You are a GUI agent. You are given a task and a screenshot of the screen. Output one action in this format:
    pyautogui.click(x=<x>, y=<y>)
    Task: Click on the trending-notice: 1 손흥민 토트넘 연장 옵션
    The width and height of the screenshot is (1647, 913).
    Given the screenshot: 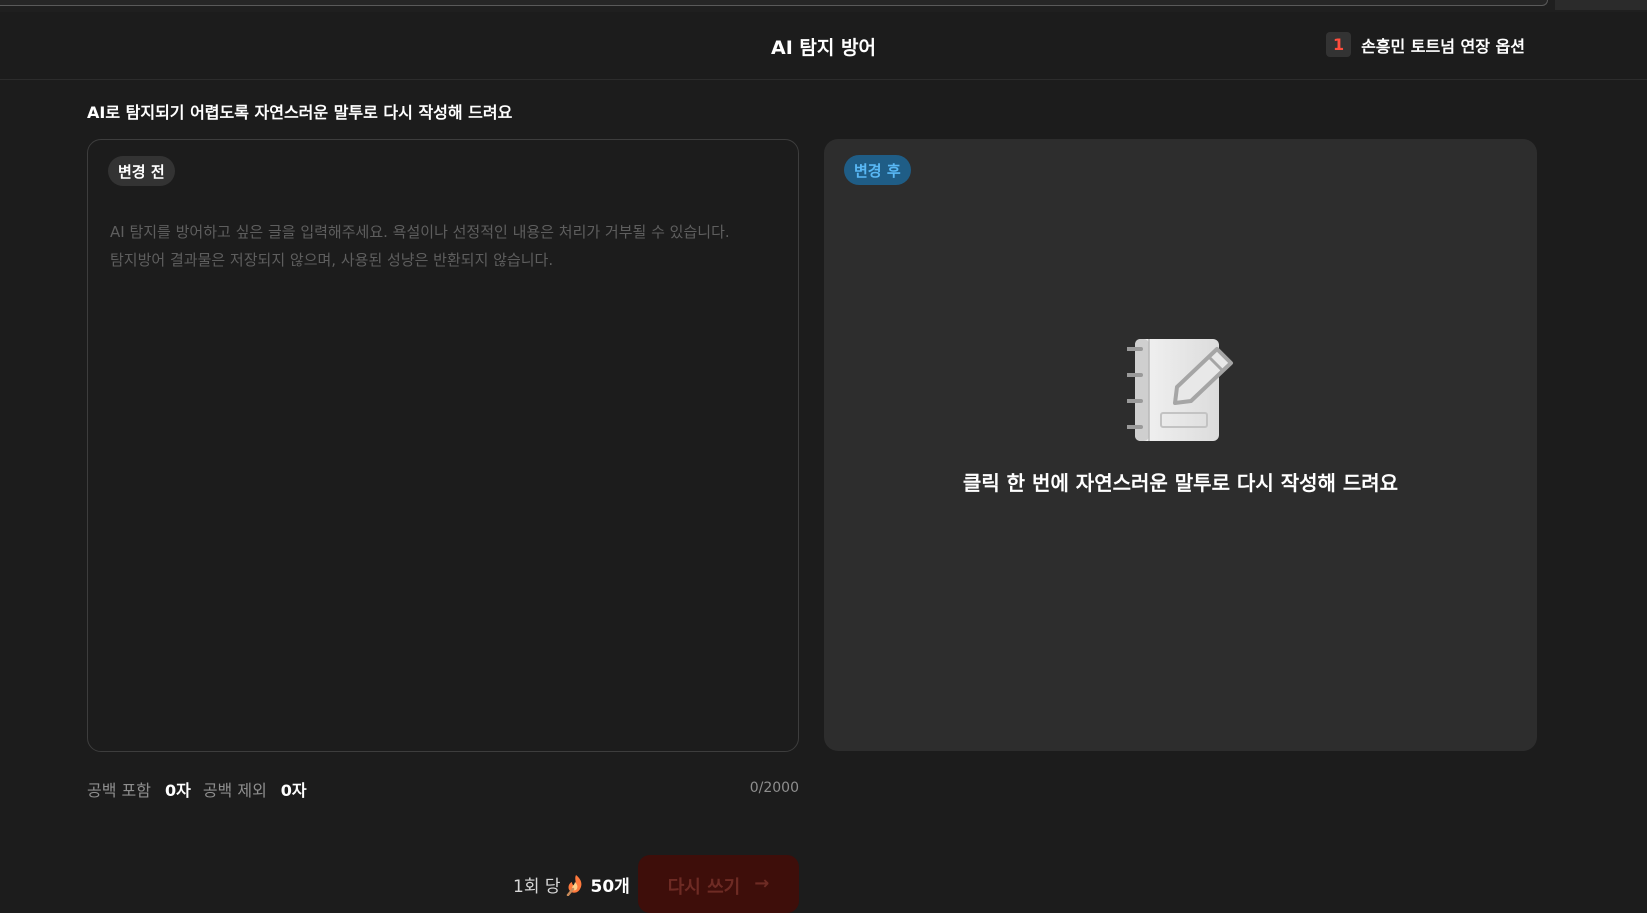 What is the action you would take?
    pyautogui.click(x=1425, y=44)
    